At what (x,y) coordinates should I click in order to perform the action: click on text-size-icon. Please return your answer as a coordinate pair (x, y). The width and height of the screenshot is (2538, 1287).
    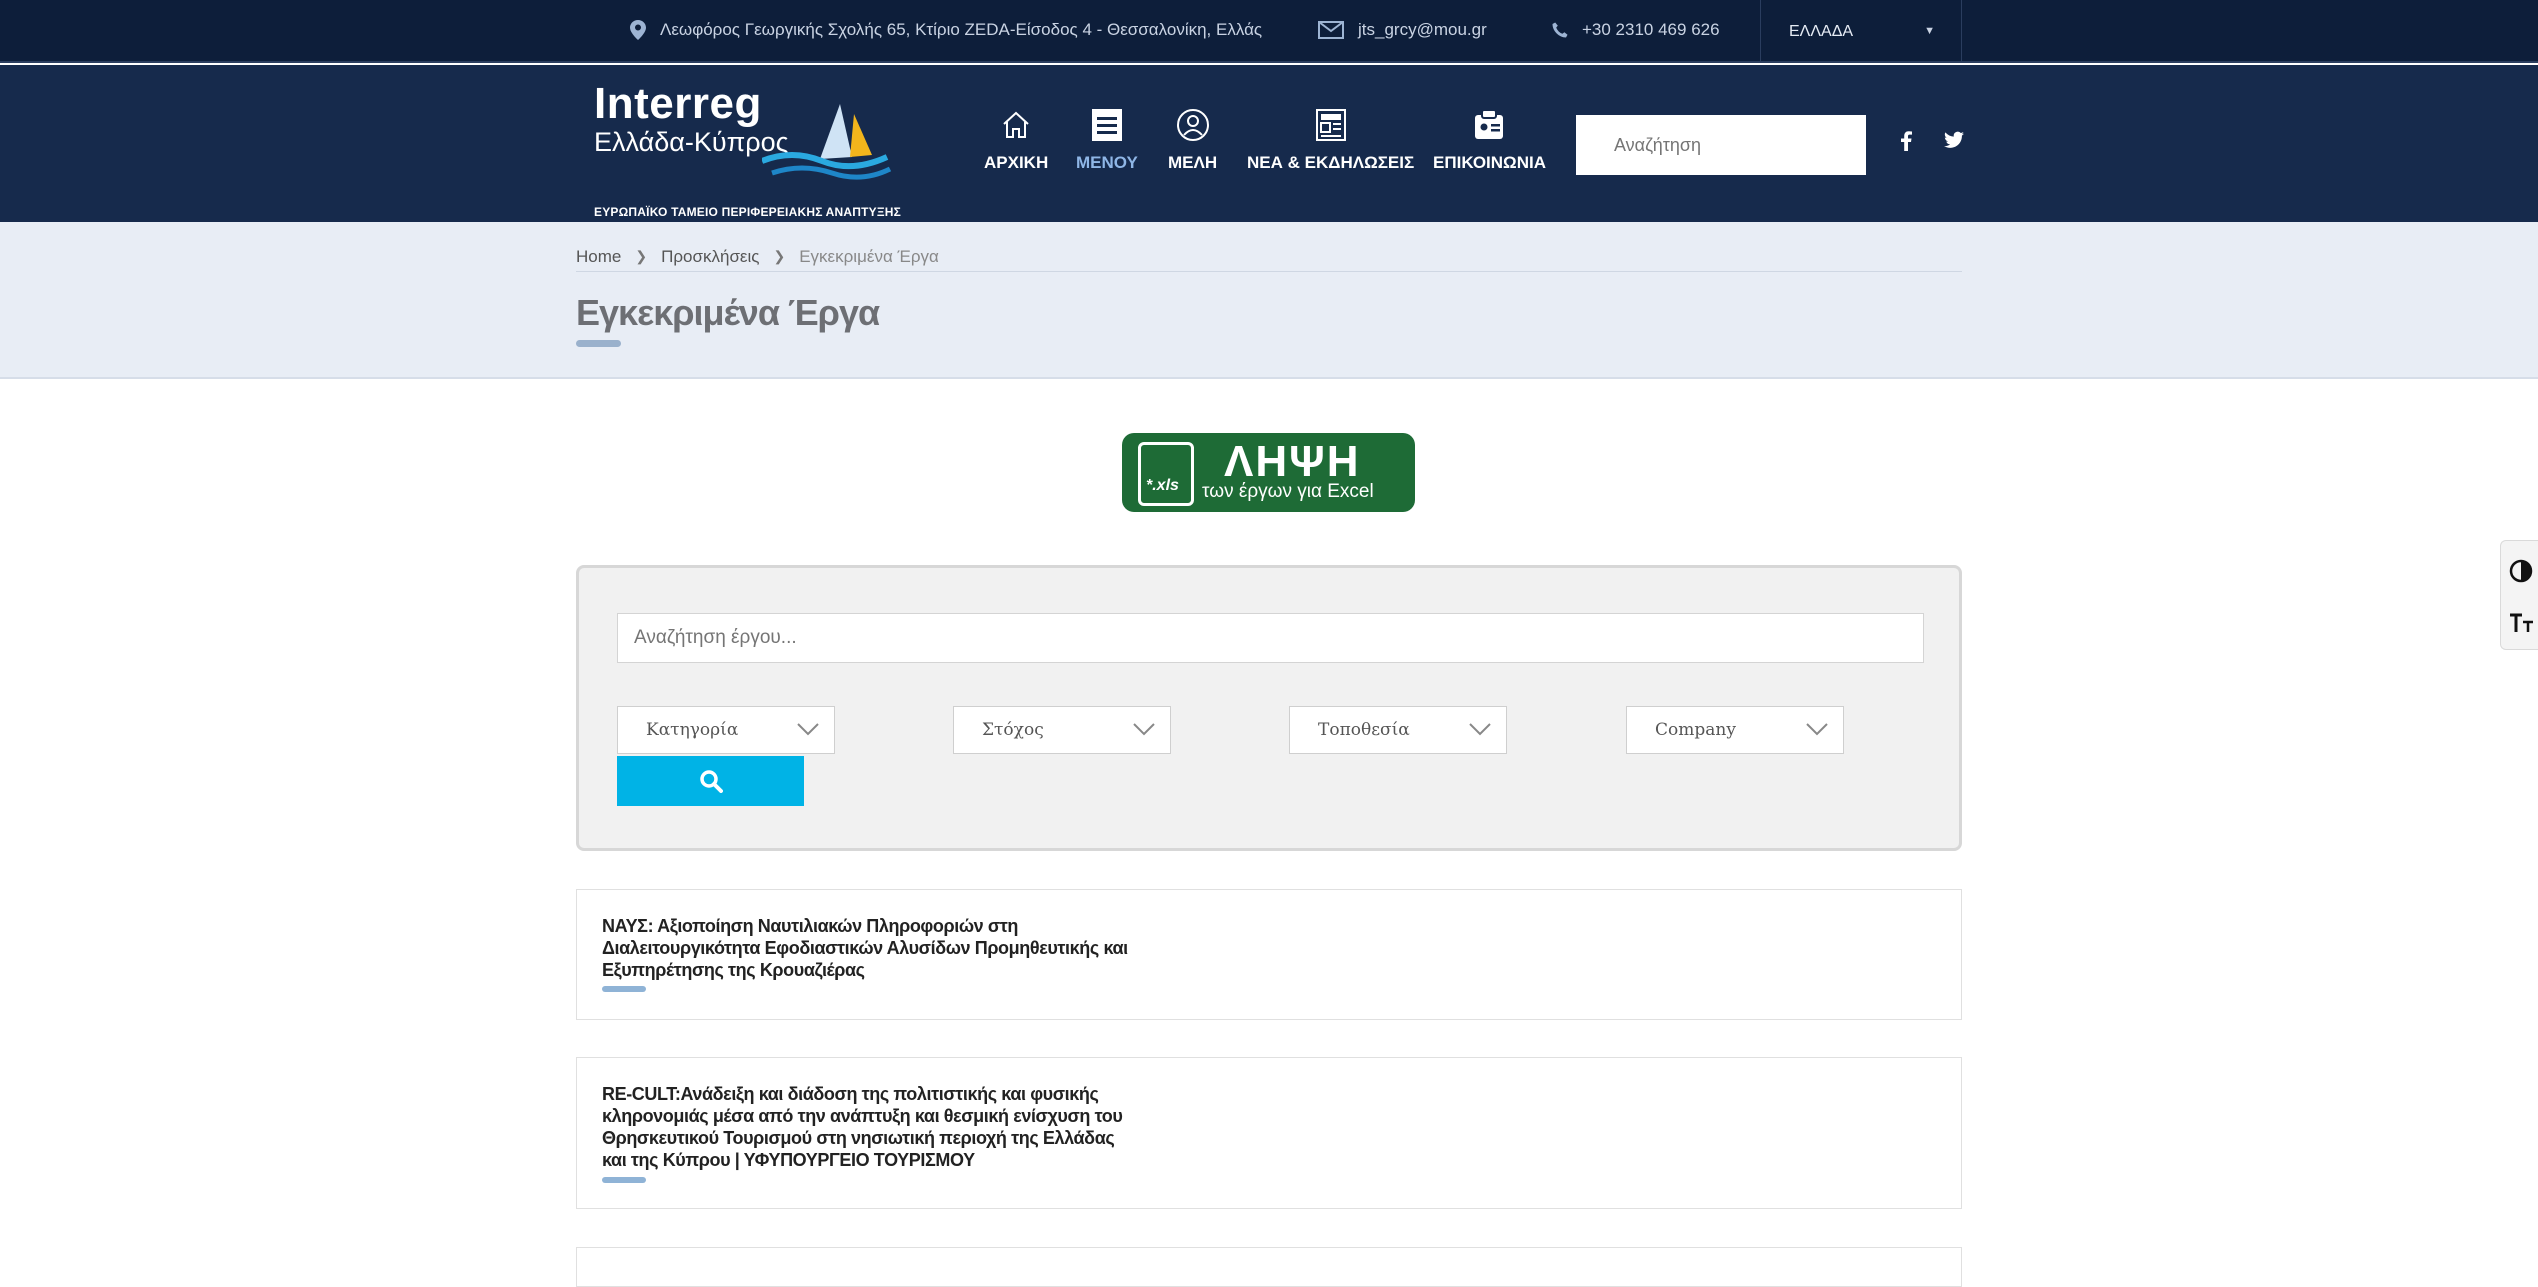
    Looking at the image, I should click on (2521, 623).